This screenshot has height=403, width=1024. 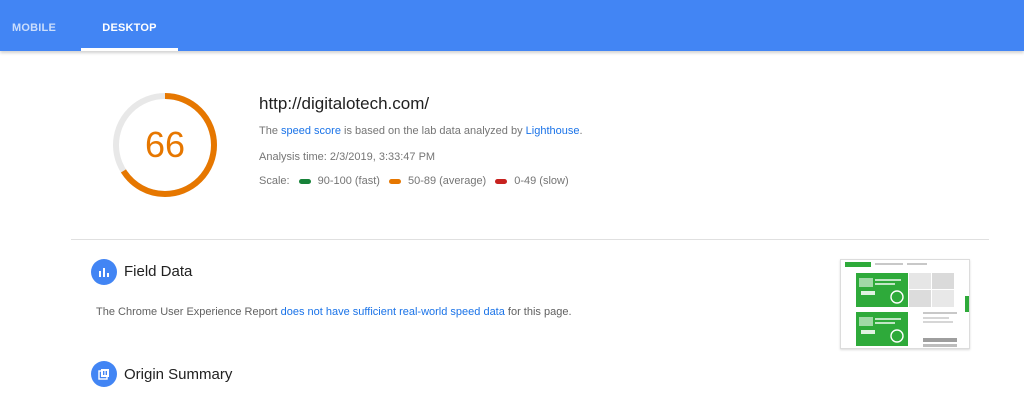 I want to click on average-swatch-icon, so click(x=394, y=181).